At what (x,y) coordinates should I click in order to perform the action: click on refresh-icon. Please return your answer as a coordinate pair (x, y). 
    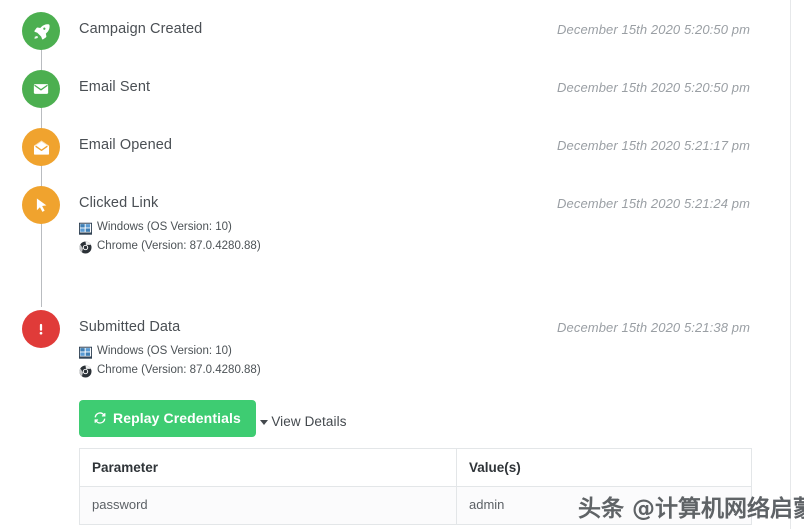
    Looking at the image, I should click on (100, 418).